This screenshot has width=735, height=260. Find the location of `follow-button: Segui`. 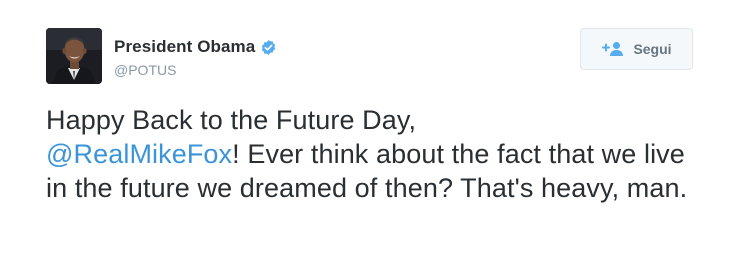

follow-button: Segui is located at coordinates (636, 49).